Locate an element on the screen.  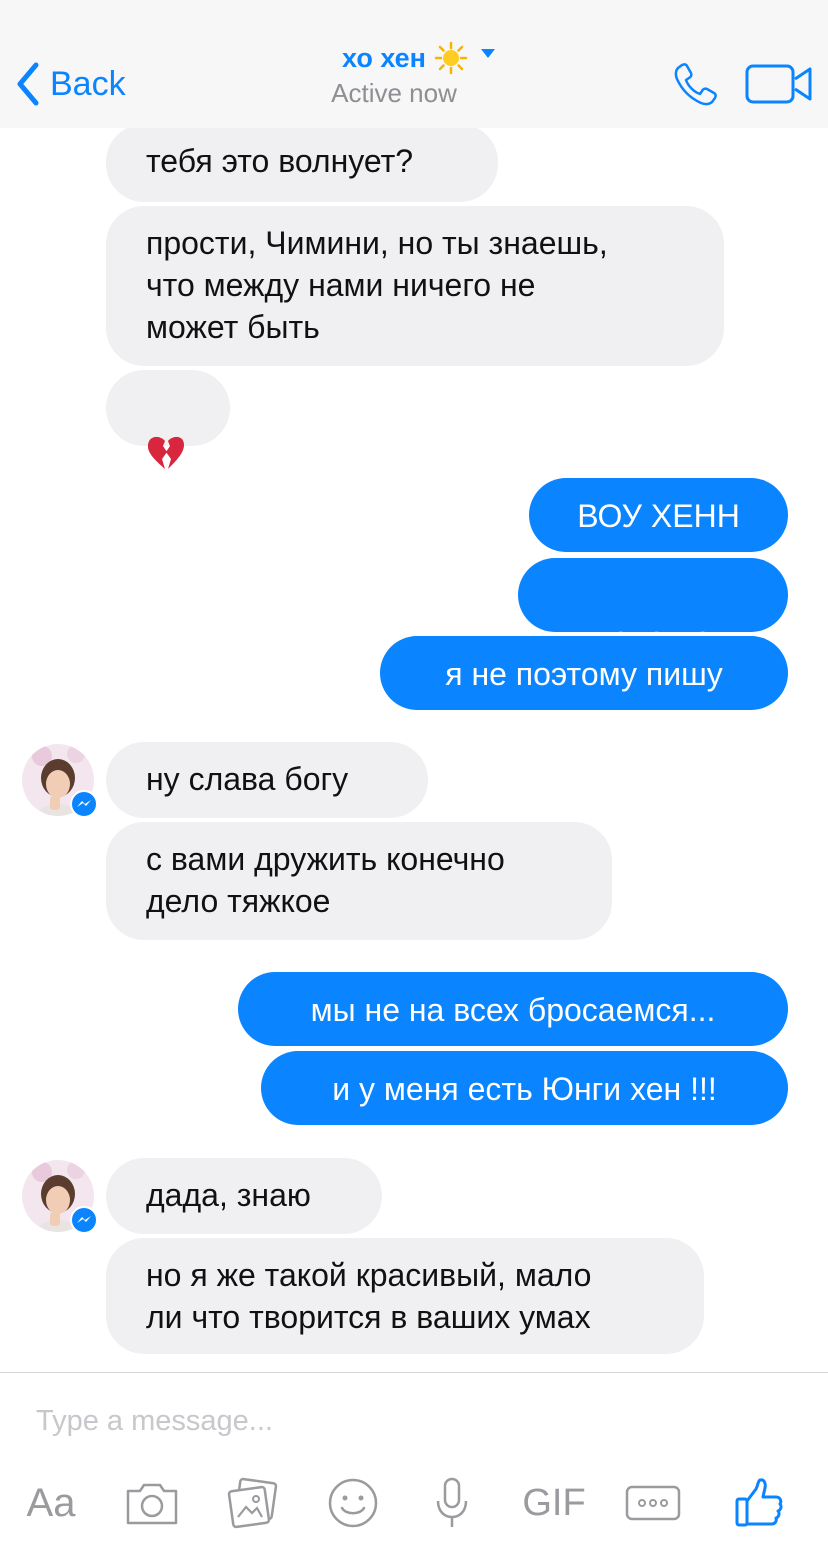
emoji-icon is located at coordinates (353, 1503).